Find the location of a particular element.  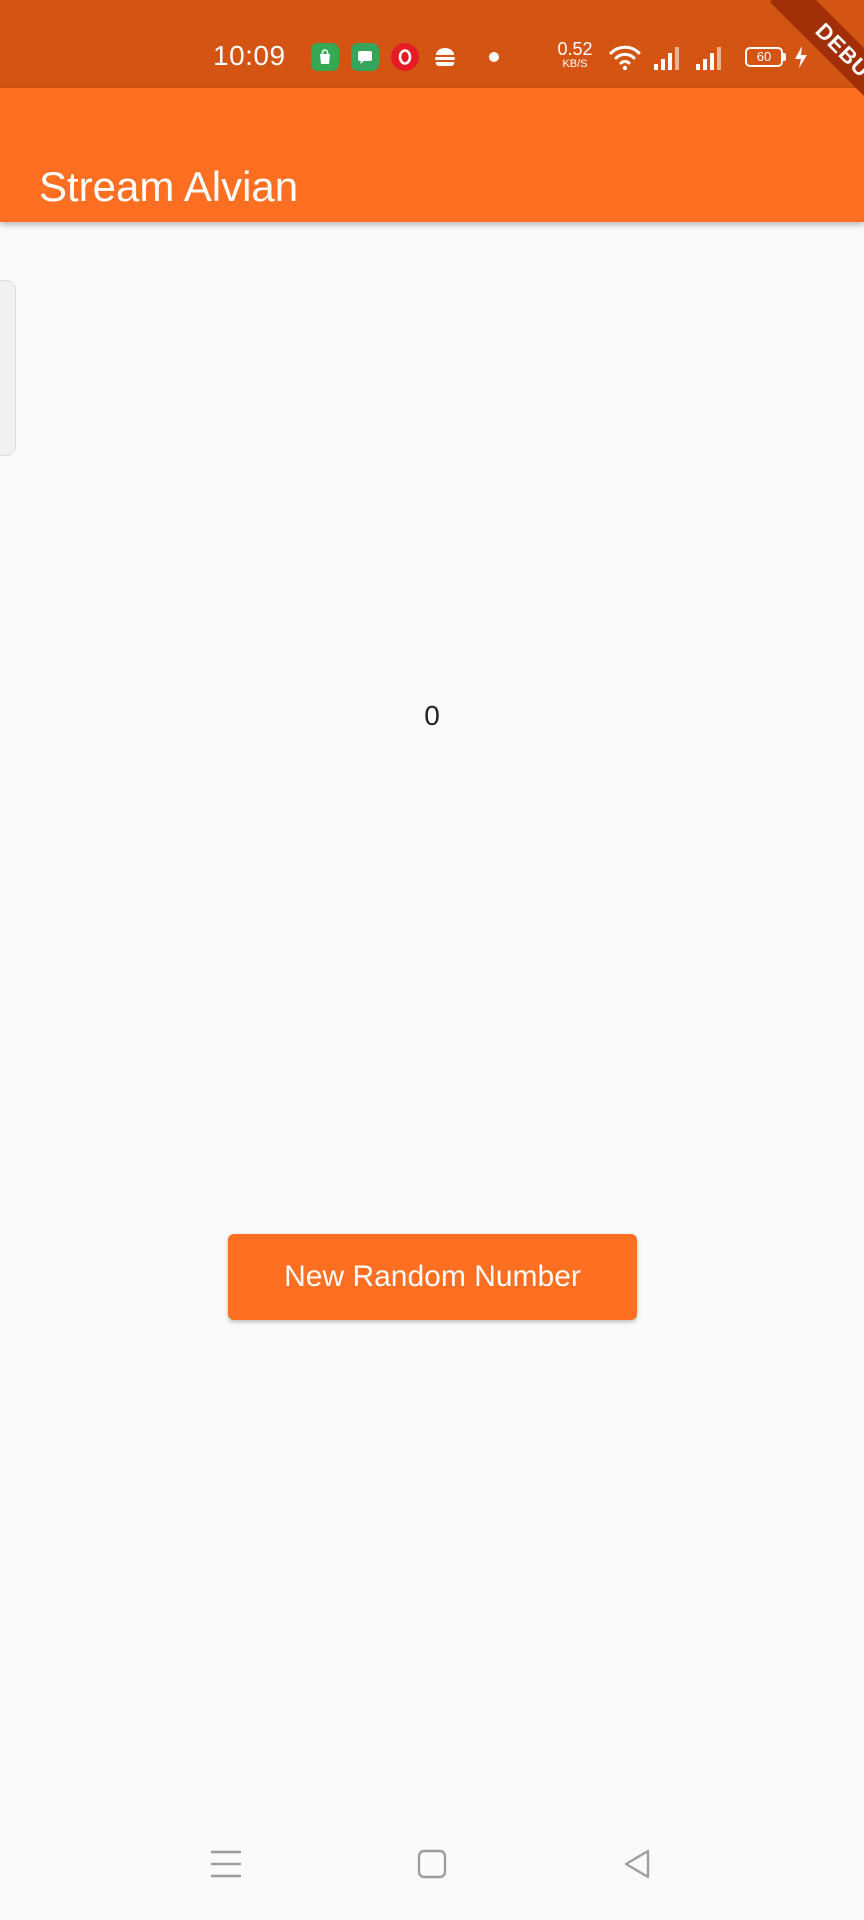

net-speed-value: 0.52 is located at coordinates (575, 49).